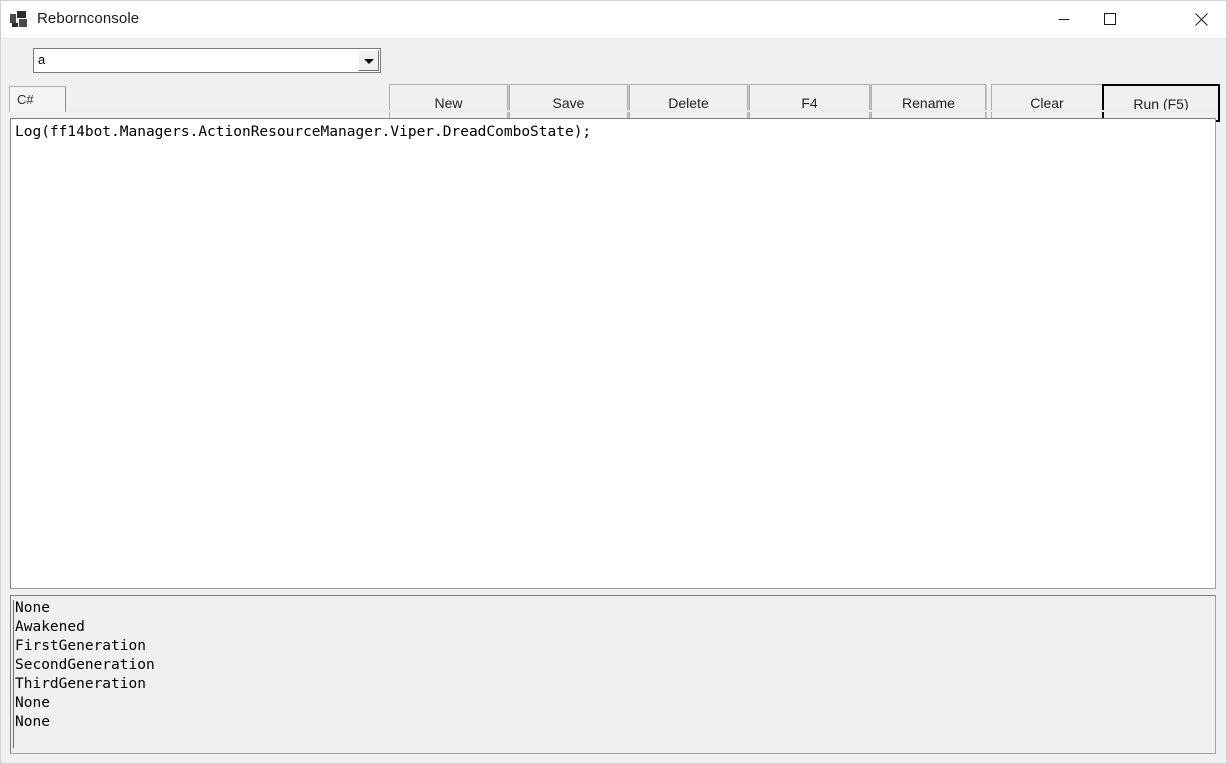 This screenshot has width=1227, height=764. Describe the element at coordinates (37, 99) in the screenshot. I see `tab-csharp: C#` at that location.